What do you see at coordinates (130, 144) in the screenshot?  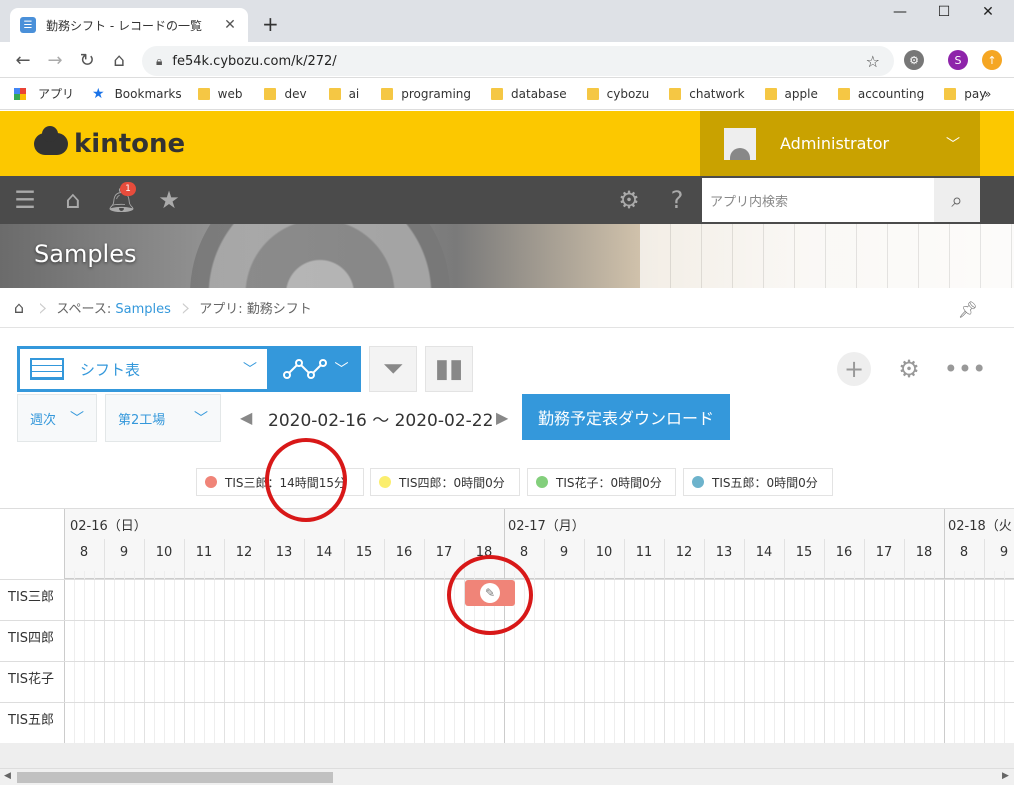 I see `logo-text: kintone` at bounding box center [130, 144].